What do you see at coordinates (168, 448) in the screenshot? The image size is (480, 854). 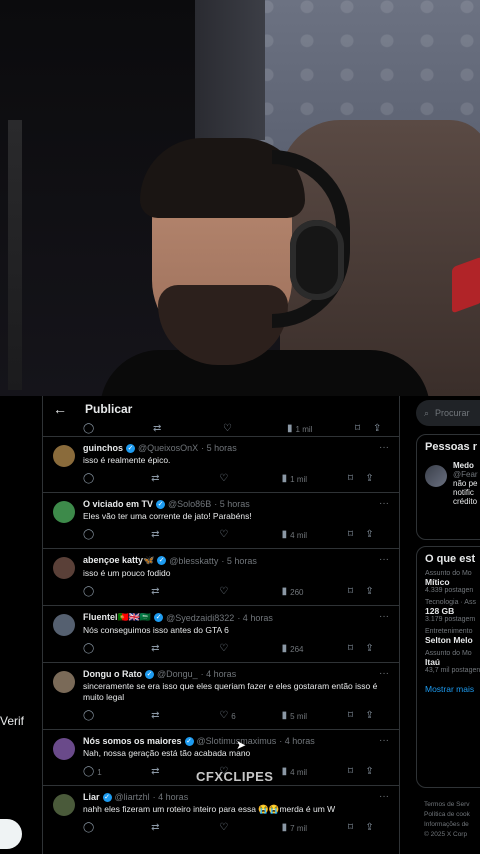 I see `post-author-handle: @QueixosOnX` at bounding box center [168, 448].